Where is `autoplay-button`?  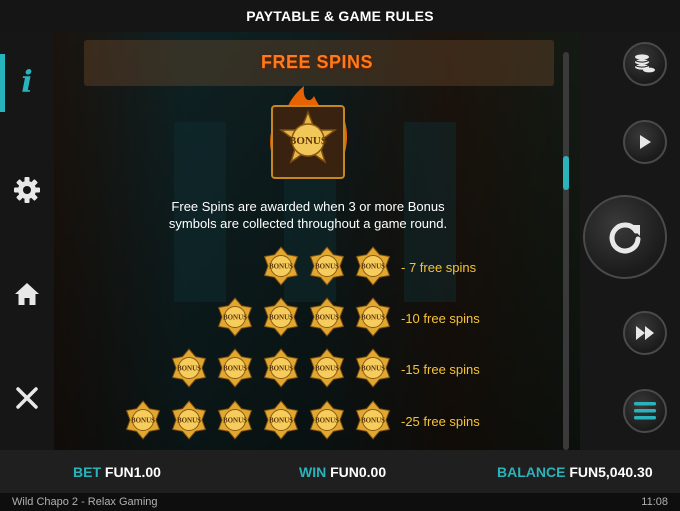
autoplay-button is located at coordinates (645, 142).